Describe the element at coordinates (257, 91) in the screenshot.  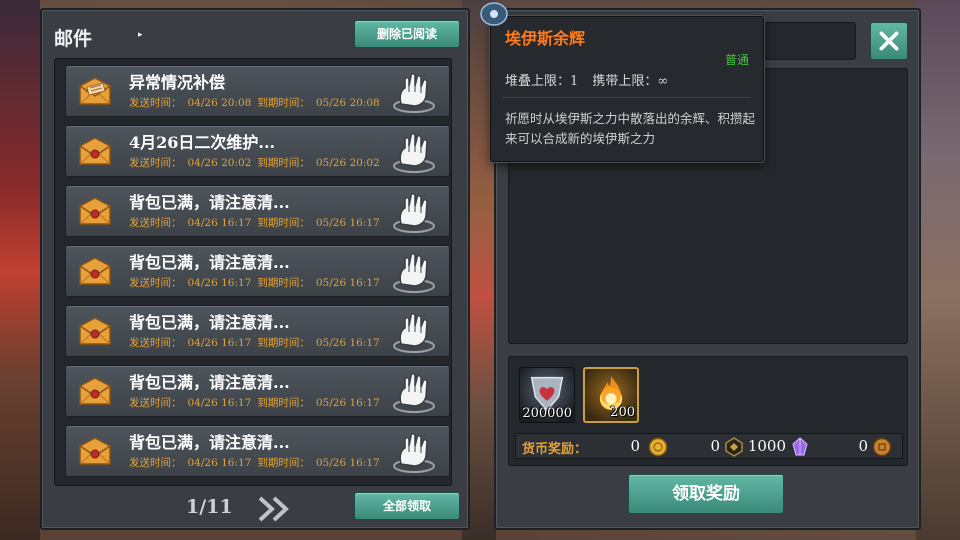
I see `mail-item: 异常情况补偿发送时间： 04/26 20:08 到期时间： 05/26 20:08` at that location.